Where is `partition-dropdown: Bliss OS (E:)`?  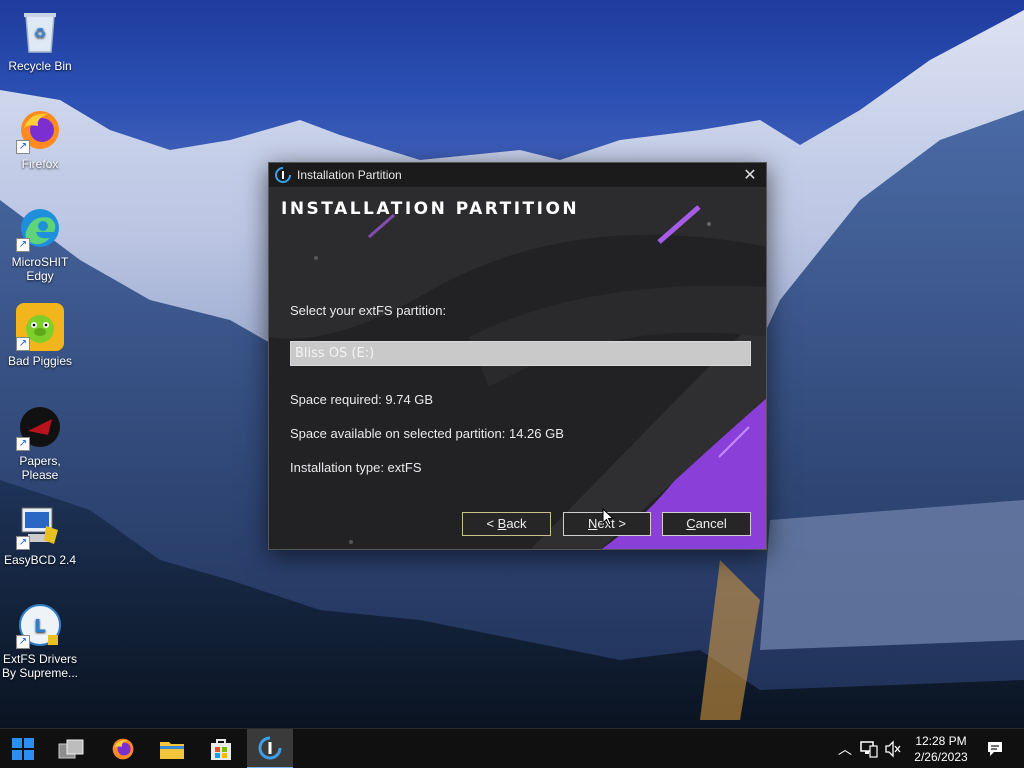 partition-dropdown: Bliss OS (E:) is located at coordinates (520, 353).